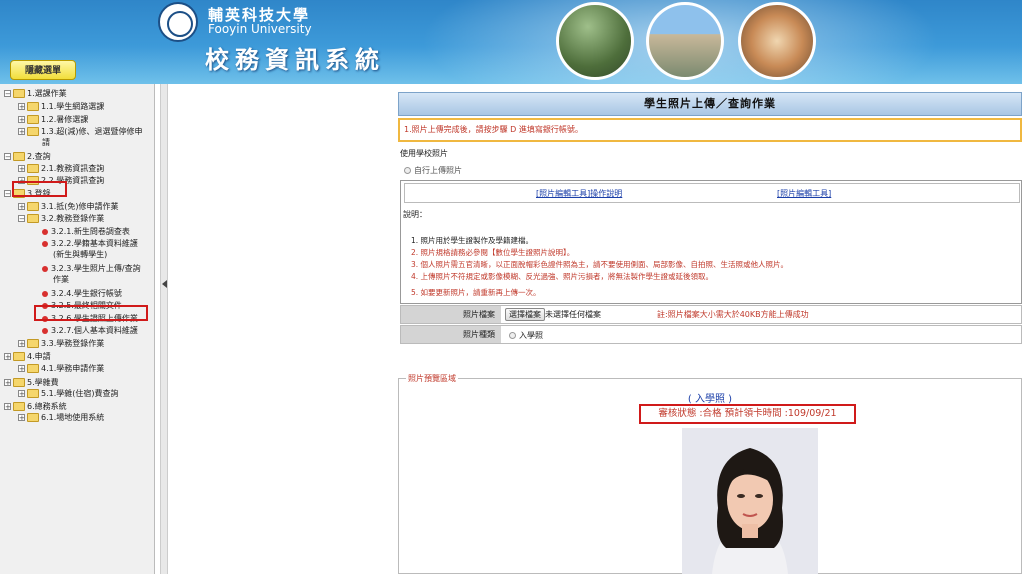 This screenshot has width=1022, height=574. Describe the element at coordinates (61, 417) in the screenshot. I see `sidebar-item: +6.1.場地使用系統` at that location.